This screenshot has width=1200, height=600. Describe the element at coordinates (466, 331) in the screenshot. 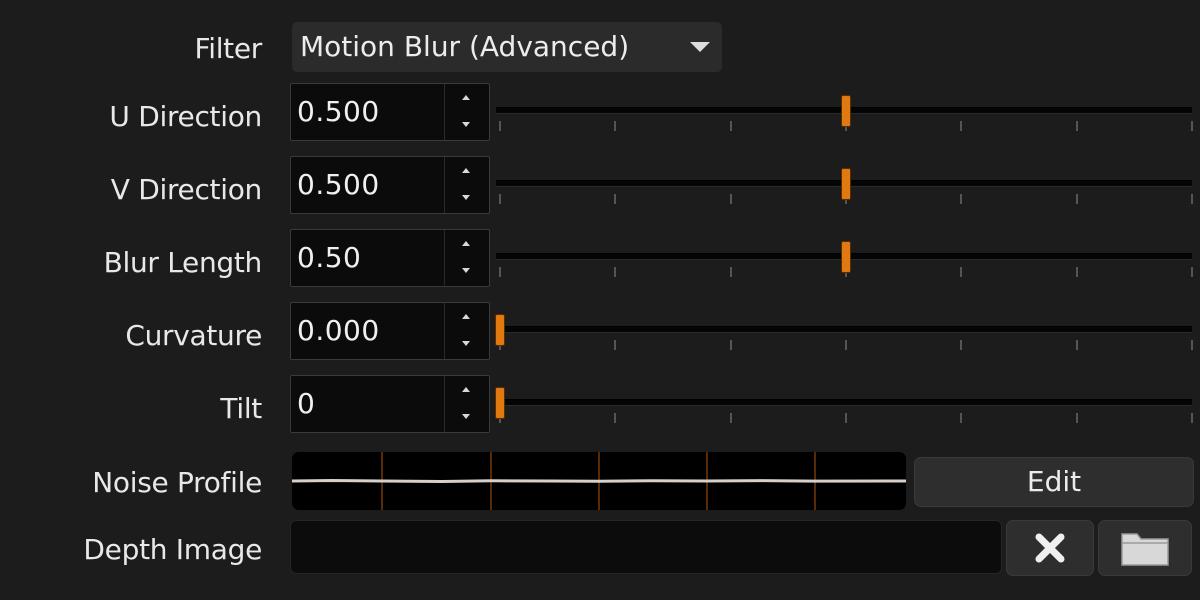

I see `curvature-stepper` at that location.